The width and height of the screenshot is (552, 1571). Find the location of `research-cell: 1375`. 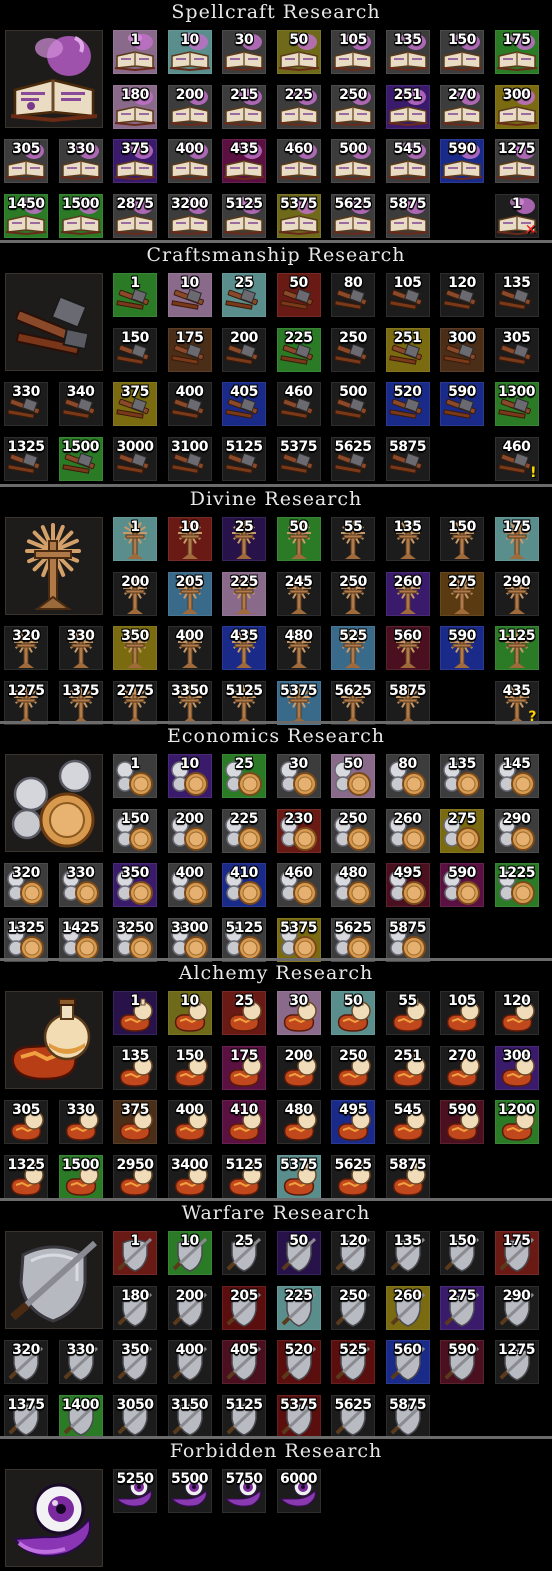

research-cell: 1375 is located at coordinates (80, 702).